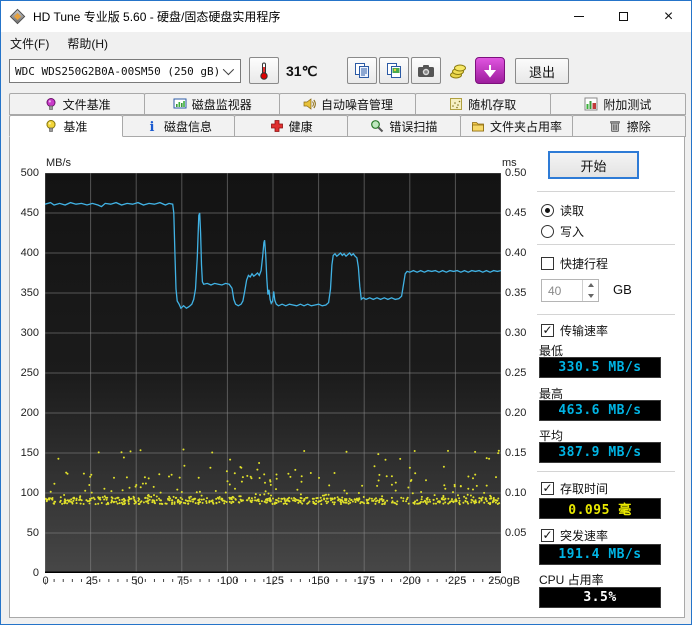 The width and height of the screenshot is (692, 625). I want to click on x-tick: 175, so click(366, 581).